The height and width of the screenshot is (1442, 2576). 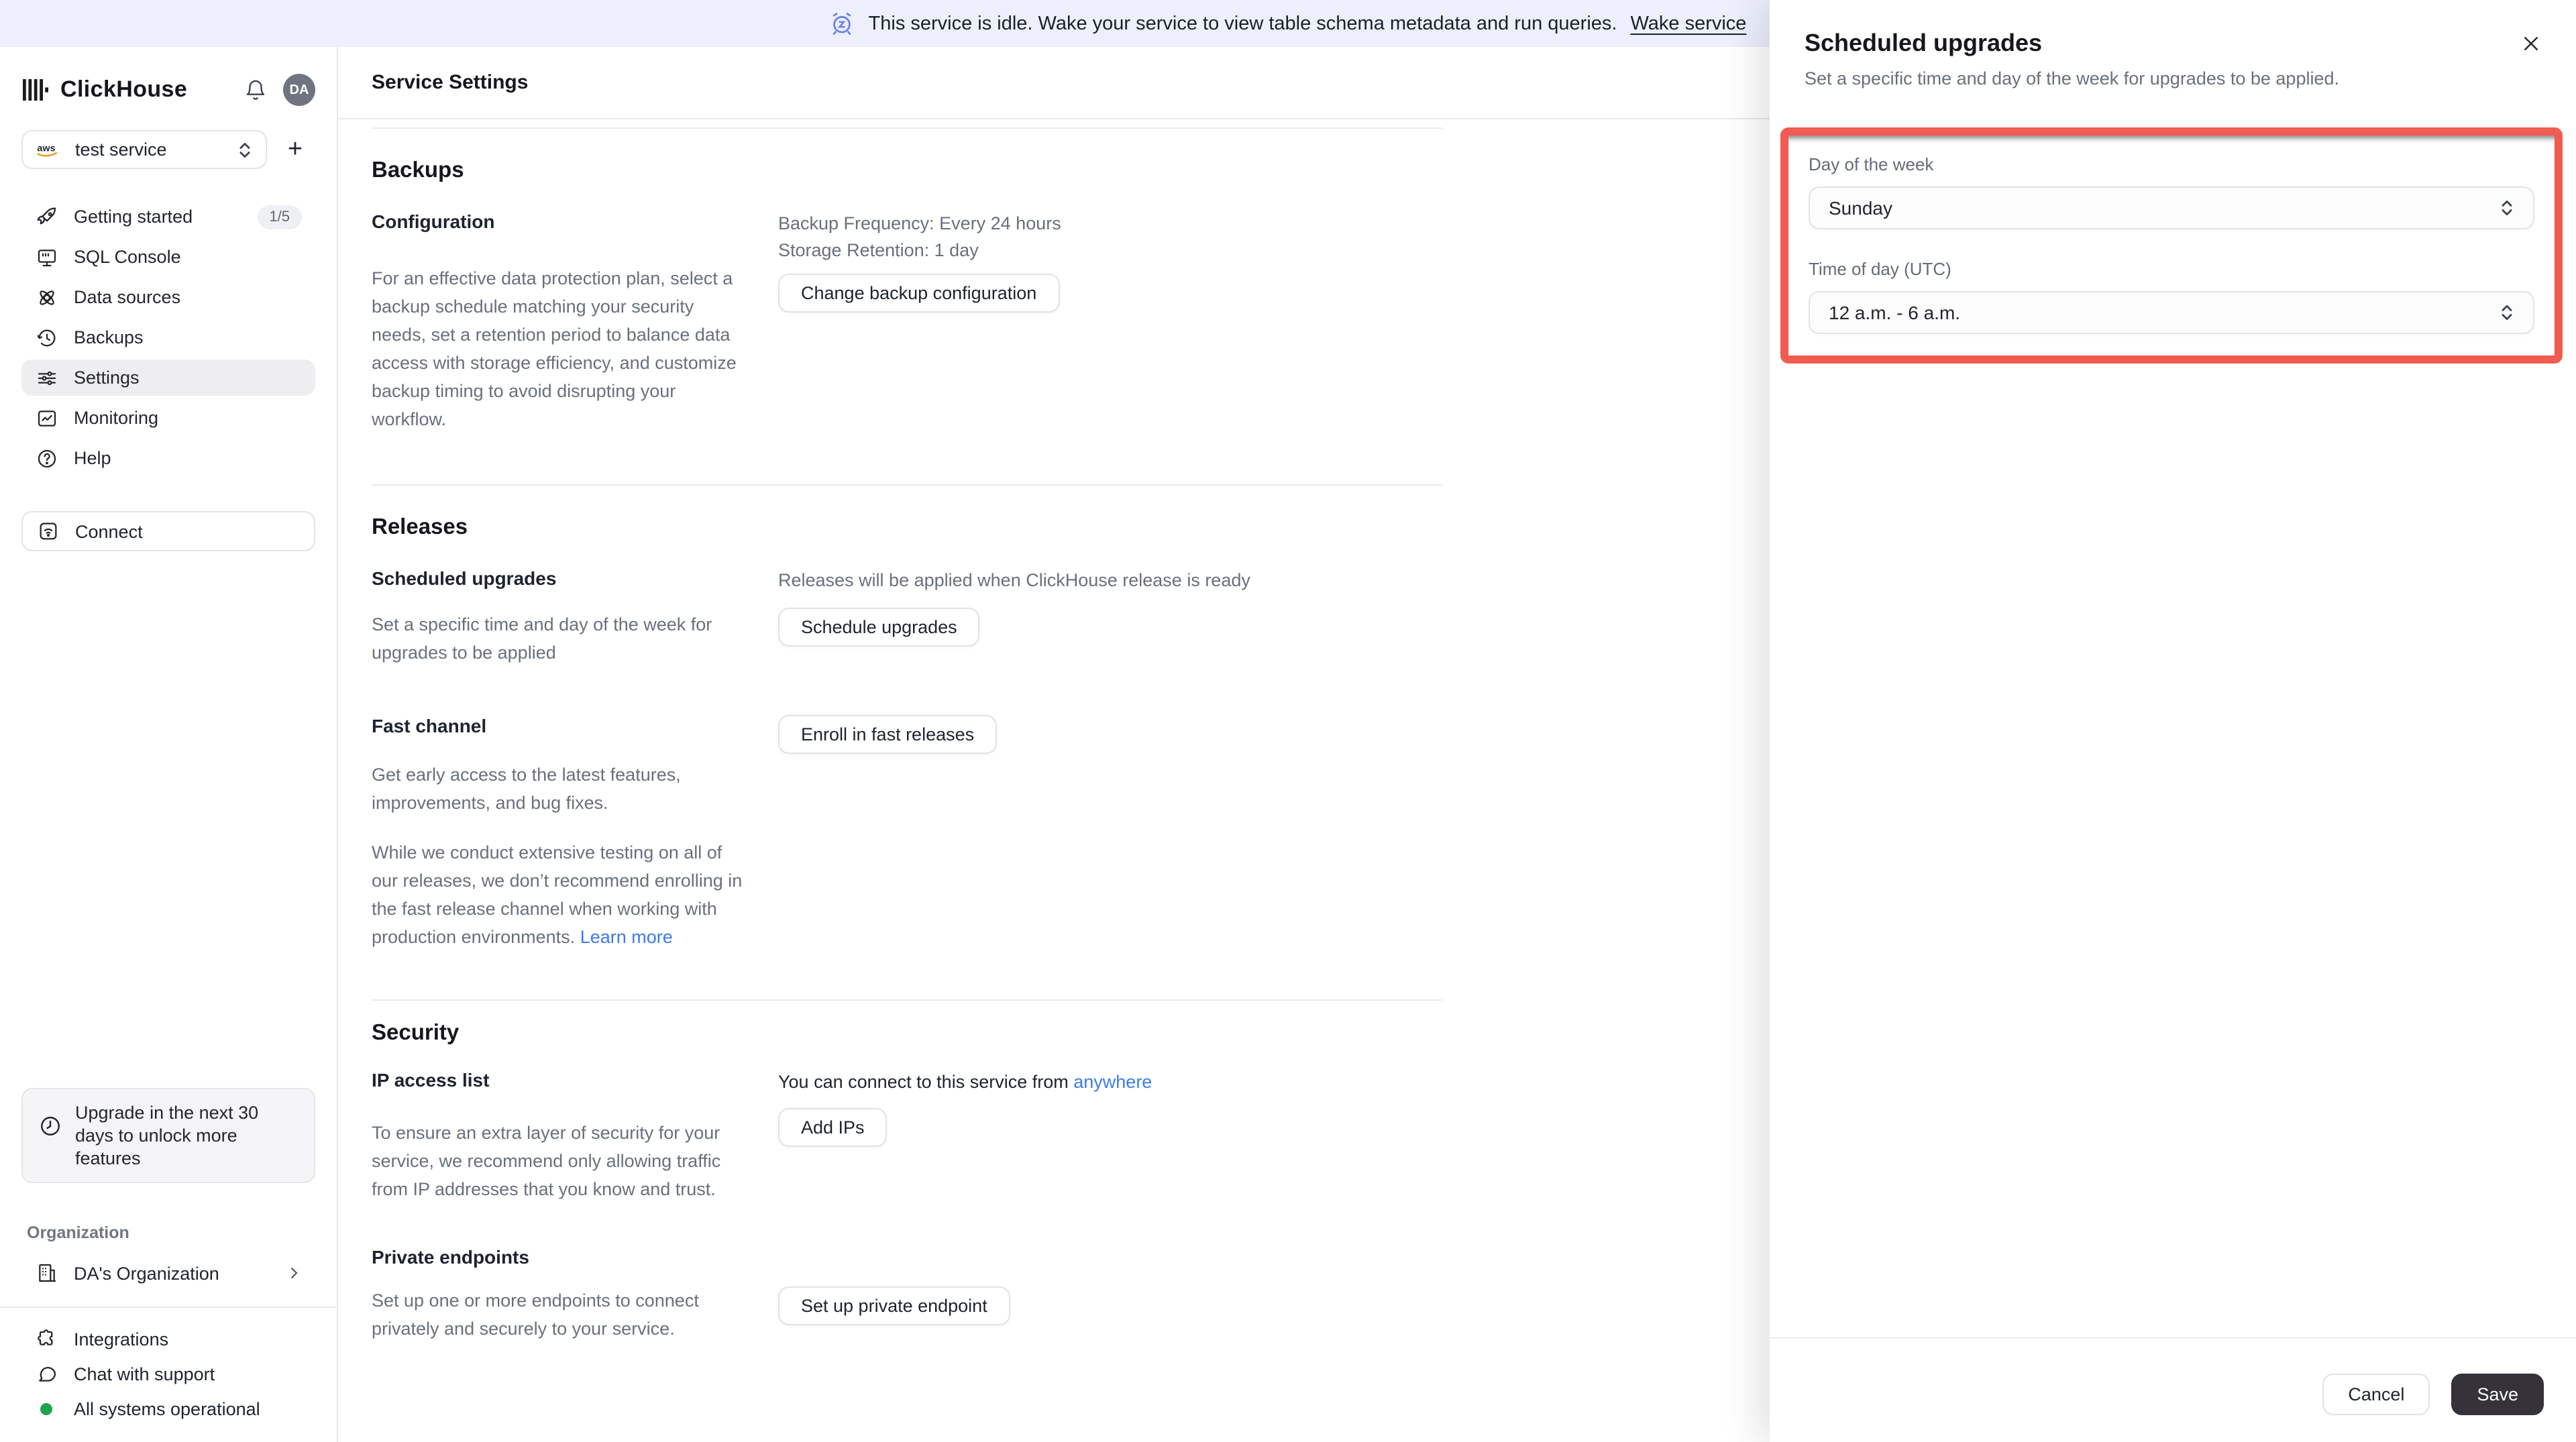 I want to click on clickhouse-logo-icon, so click(x=34, y=89).